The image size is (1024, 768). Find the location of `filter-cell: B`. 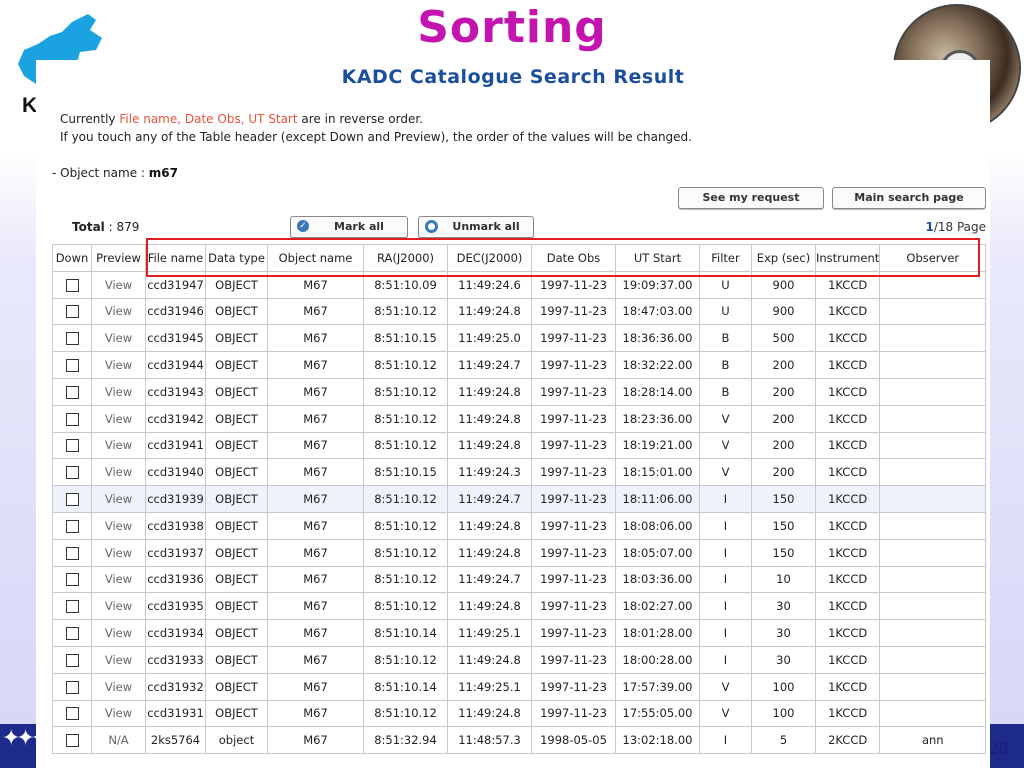

filter-cell: B is located at coordinates (725, 365).